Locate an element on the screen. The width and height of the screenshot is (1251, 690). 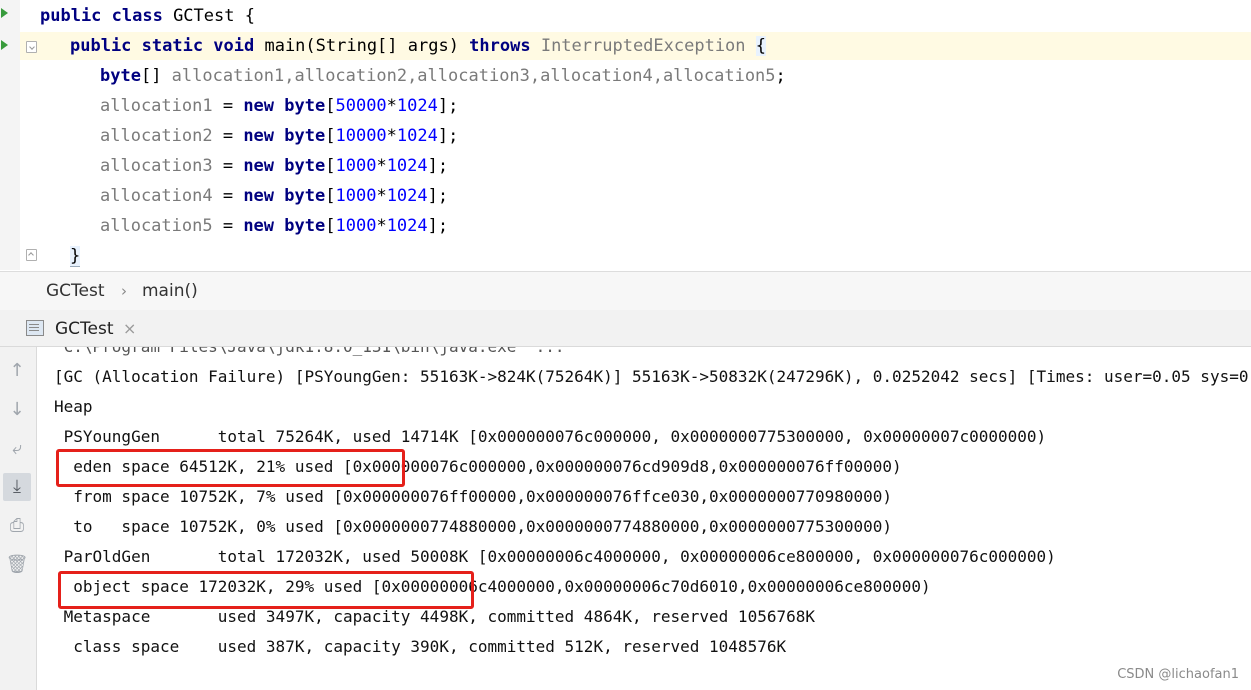
keyword: public static void is located at coordinates (162, 46).